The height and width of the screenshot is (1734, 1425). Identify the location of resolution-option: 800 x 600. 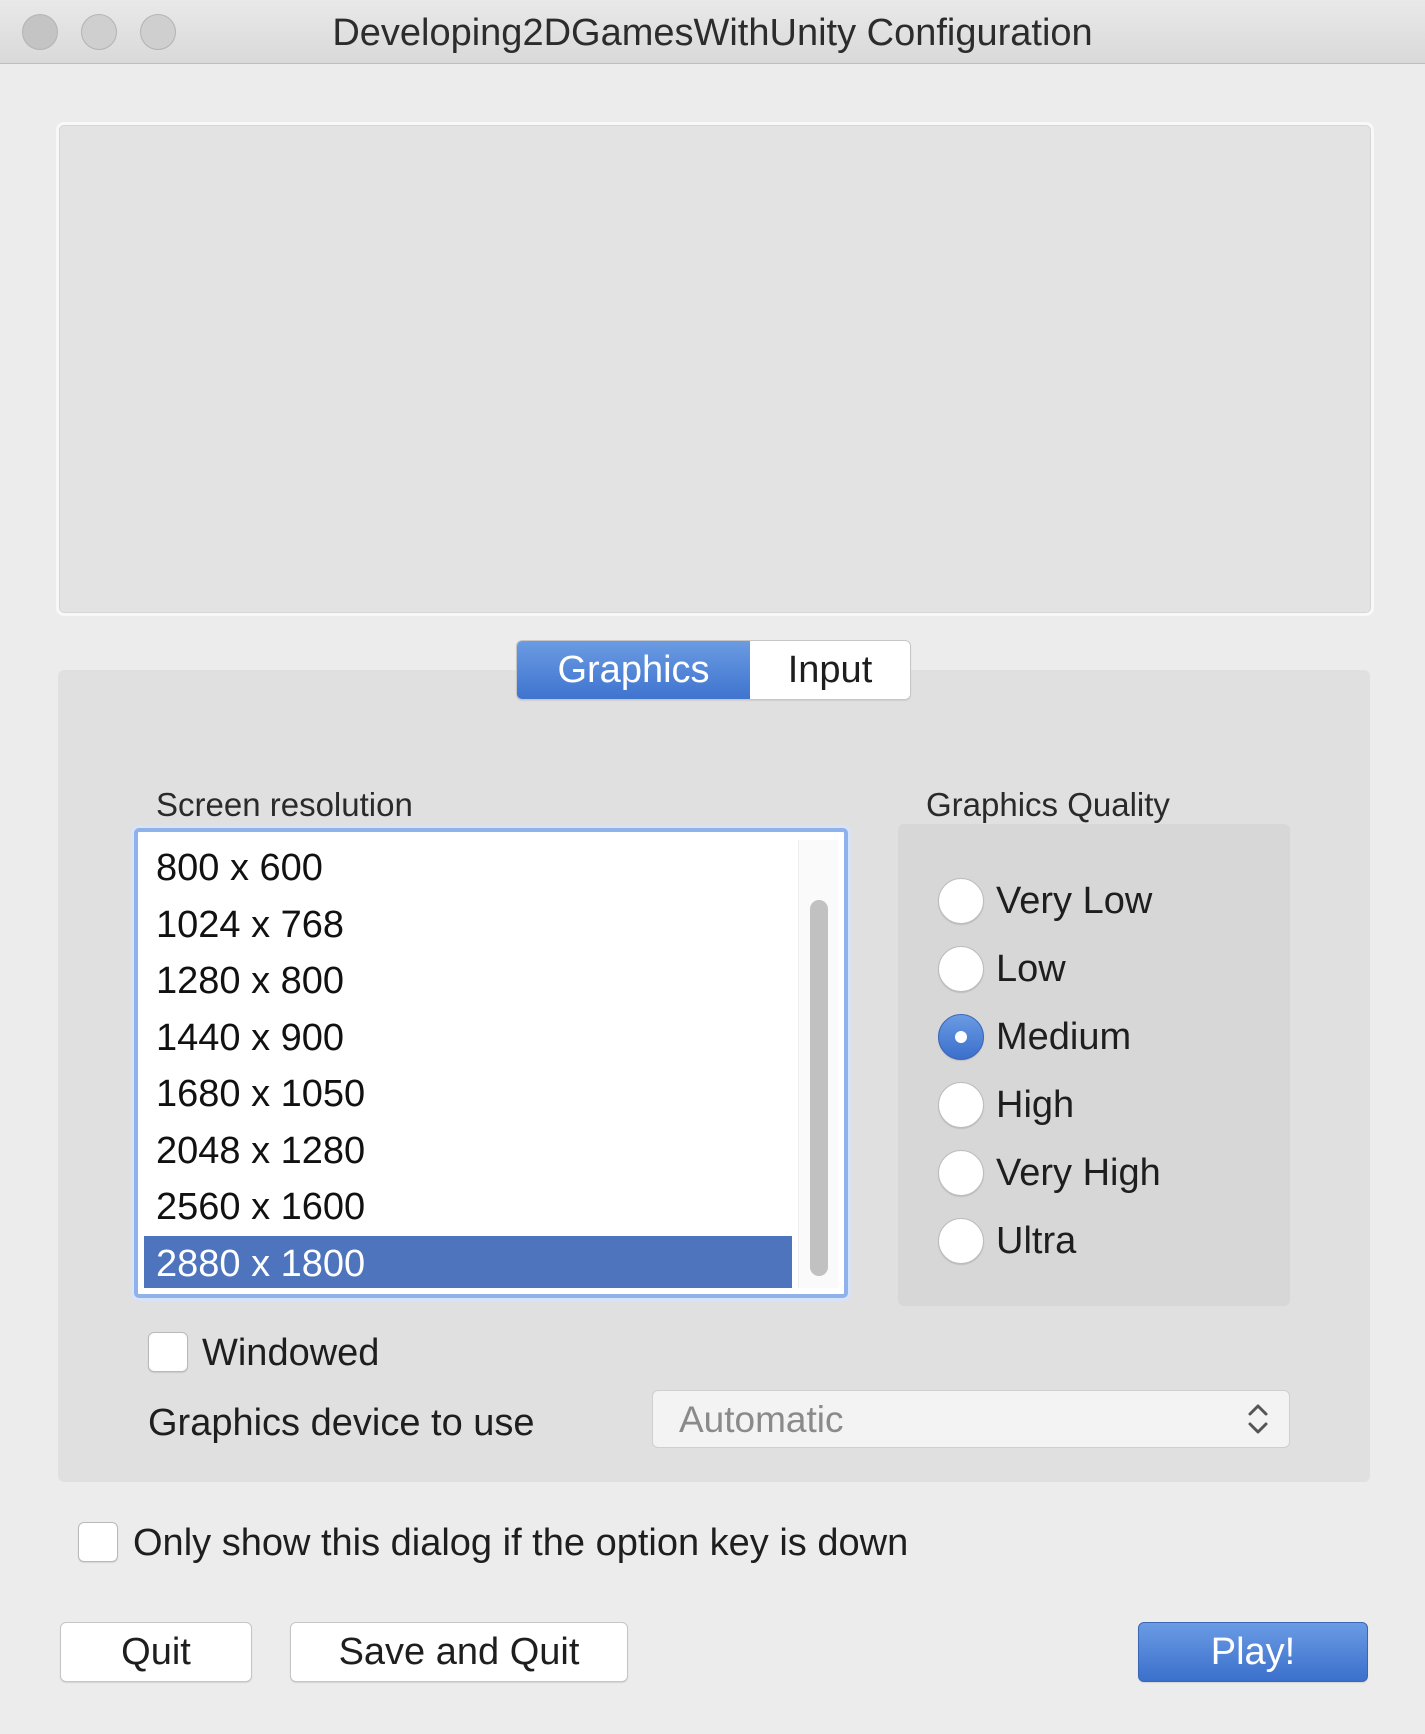
(468, 868).